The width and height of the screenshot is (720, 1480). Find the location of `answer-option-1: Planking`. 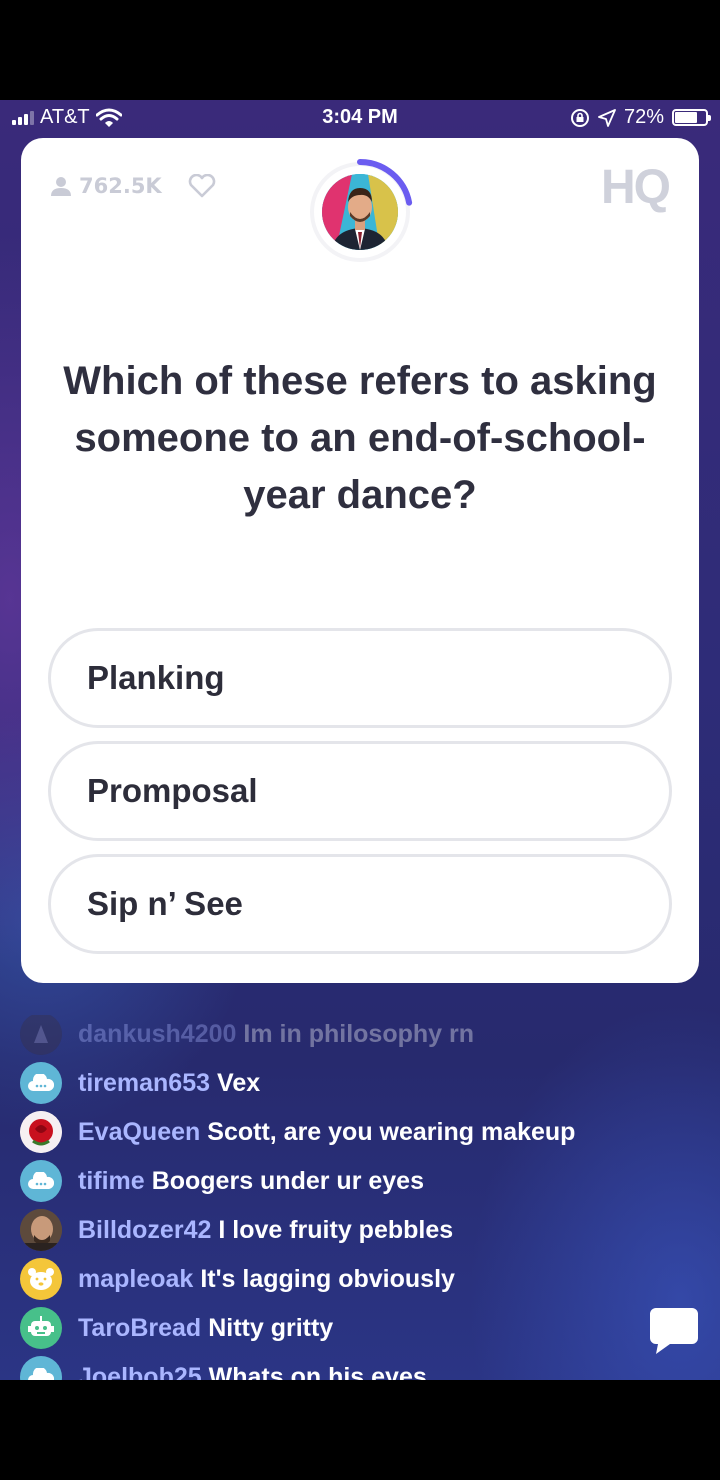

answer-option-1: Planking is located at coordinates (360, 678).